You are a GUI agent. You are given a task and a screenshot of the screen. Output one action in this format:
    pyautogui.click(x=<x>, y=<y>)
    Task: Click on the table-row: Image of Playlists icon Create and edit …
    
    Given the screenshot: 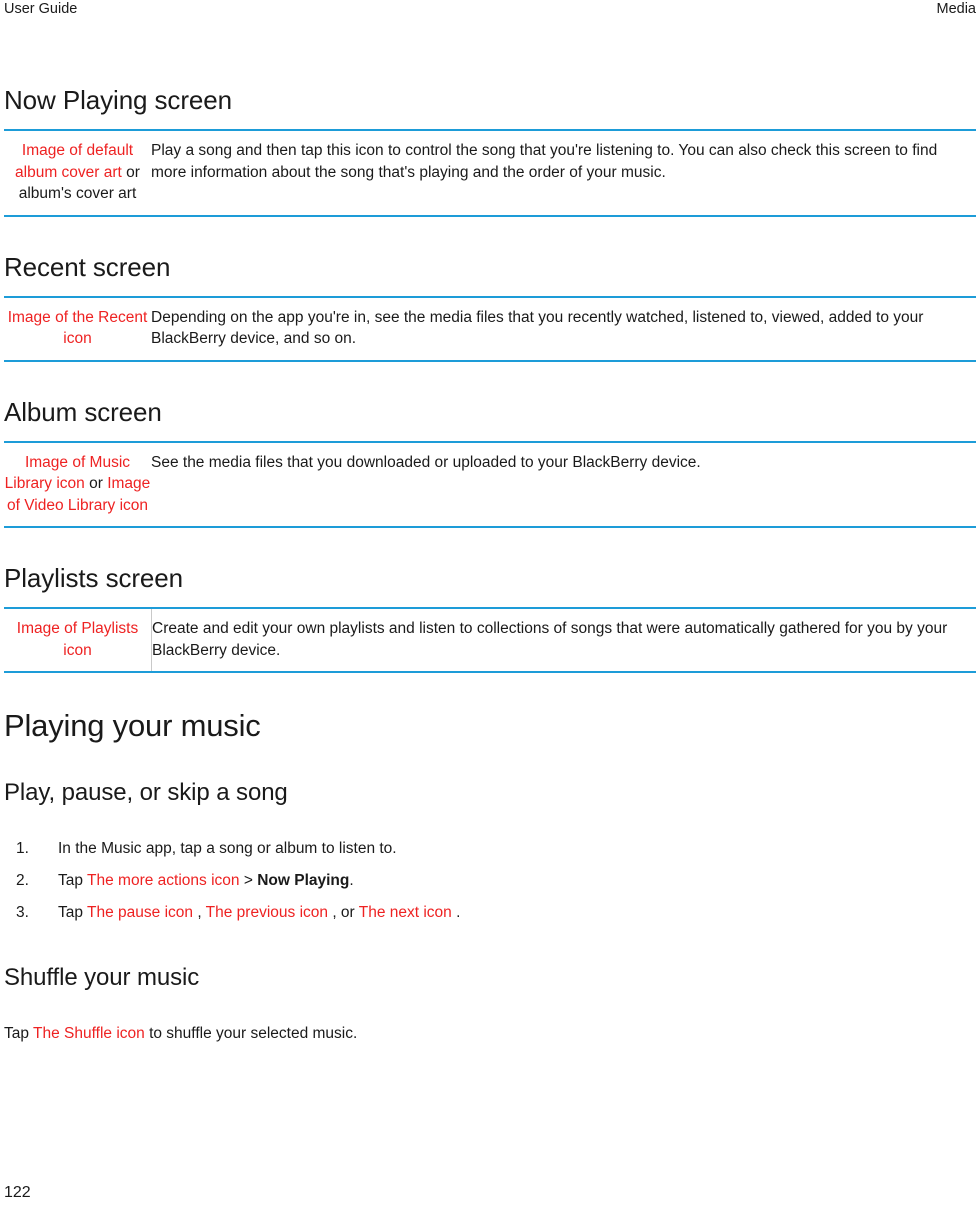 What is the action you would take?
    pyautogui.click(x=490, y=640)
    